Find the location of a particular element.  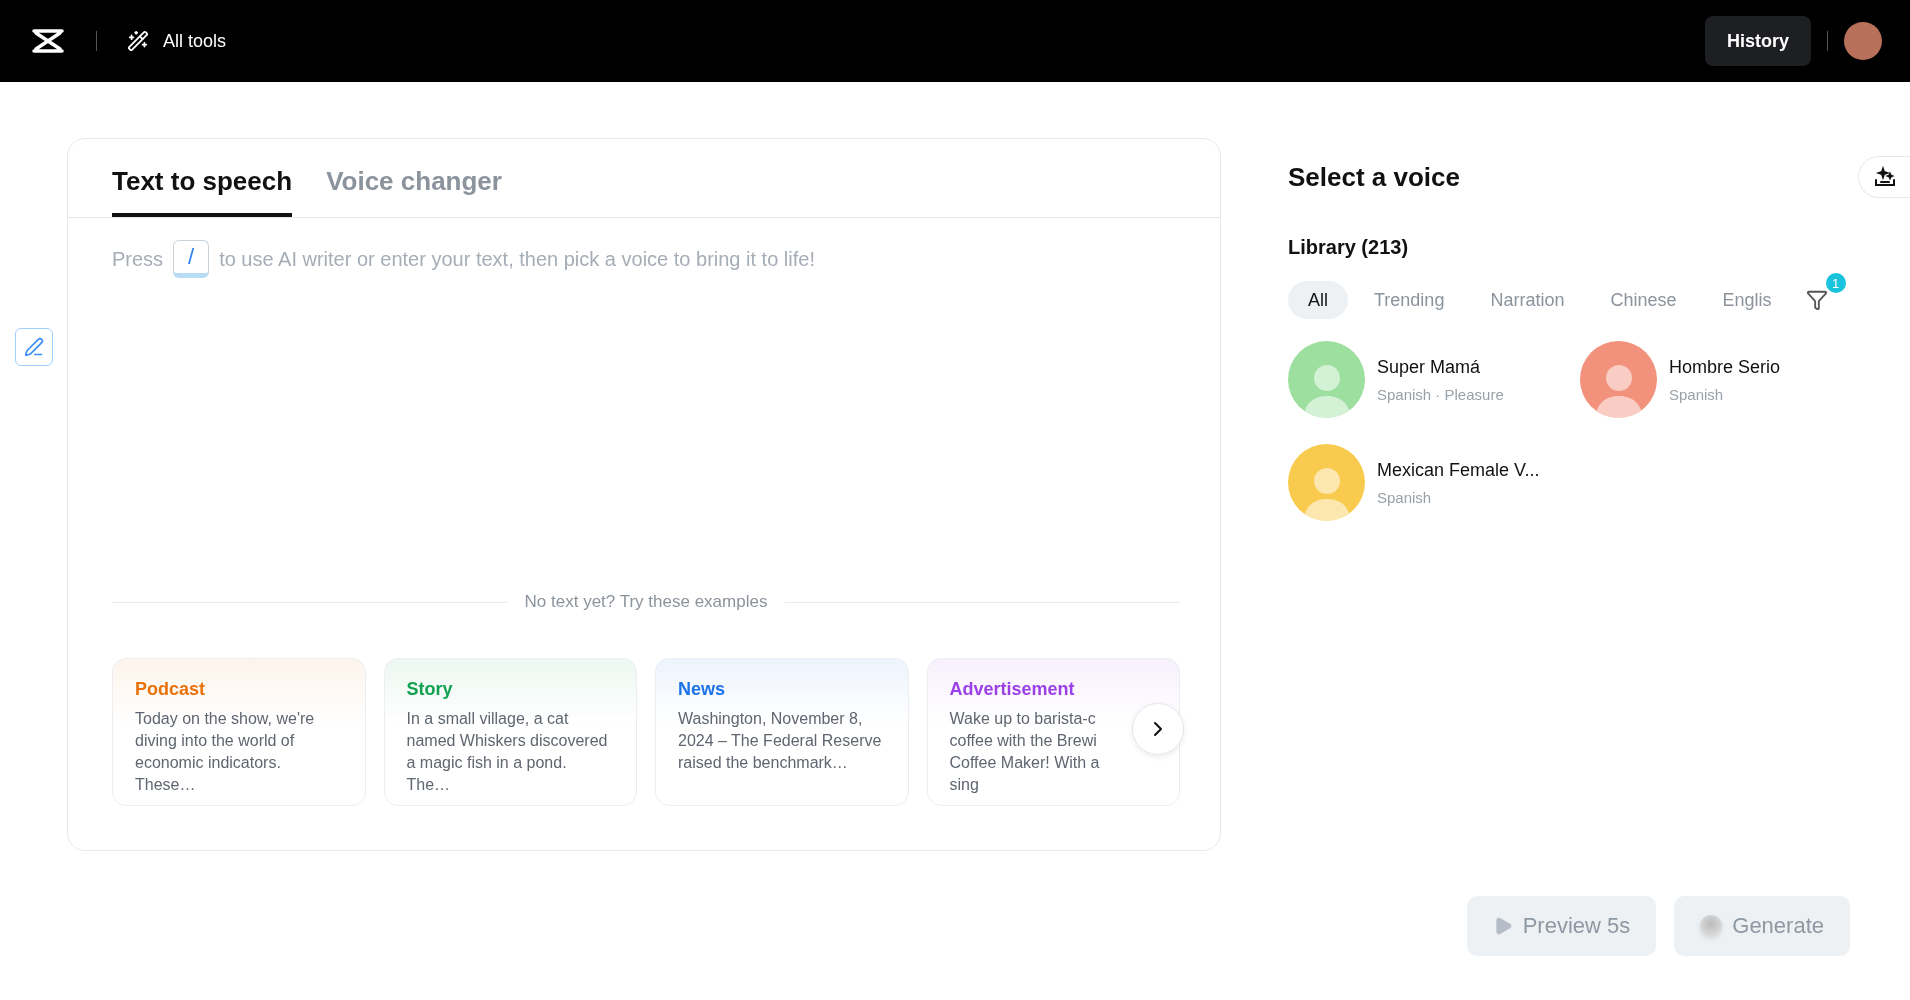

category-chip: Englis is located at coordinates (1747, 300).